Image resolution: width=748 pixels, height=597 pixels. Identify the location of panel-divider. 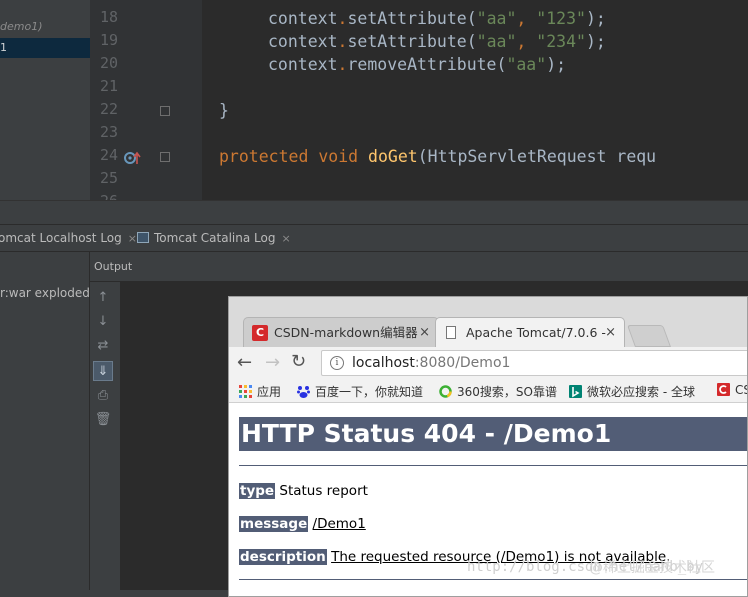
(374, 212).